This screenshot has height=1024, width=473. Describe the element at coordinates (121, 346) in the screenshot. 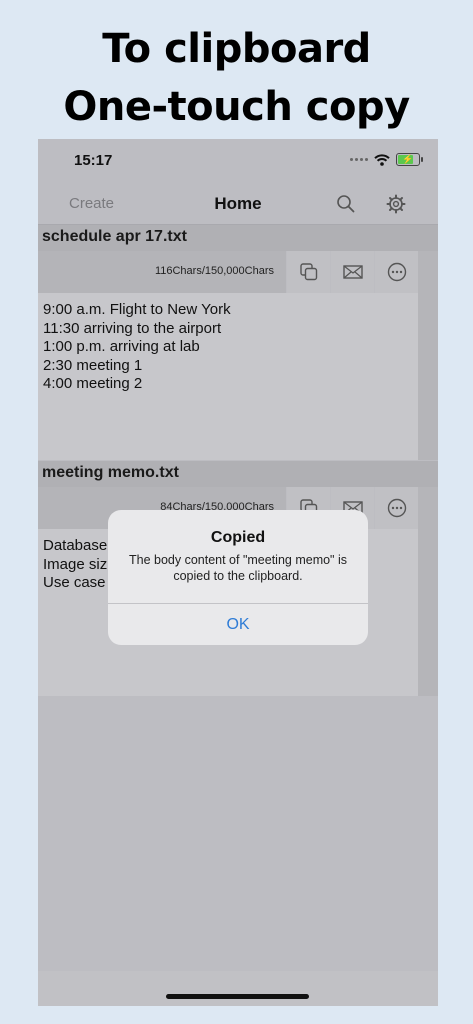

I see `note-line: 1:00 p.m. arriving at lab` at that location.